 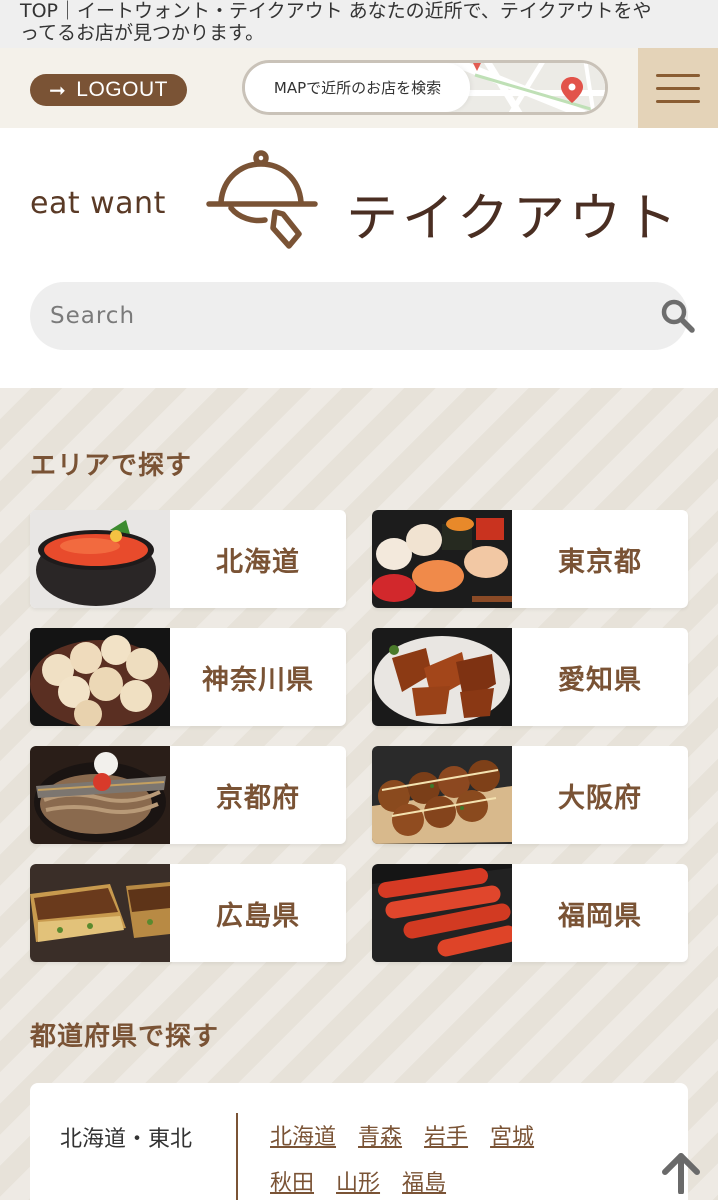 What do you see at coordinates (58, 90) in the screenshot?
I see `arrow-right-icon: ➞` at bounding box center [58, 90].